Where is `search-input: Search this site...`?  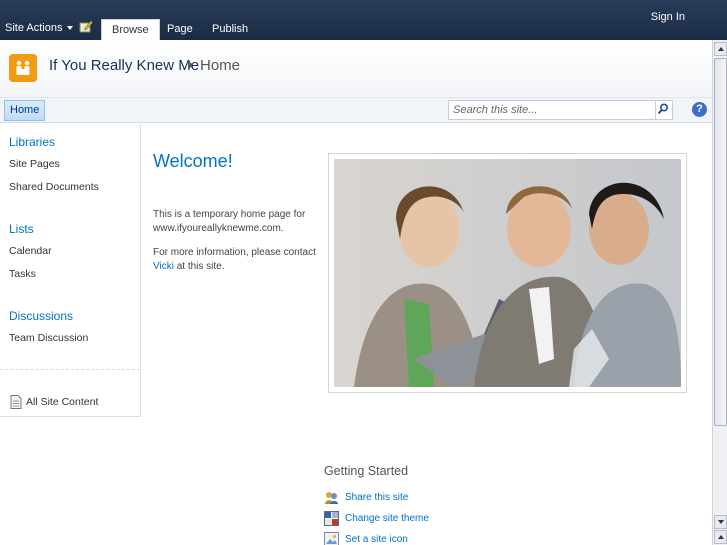 search-input: Search this site... is located at coordinates (552, 110).